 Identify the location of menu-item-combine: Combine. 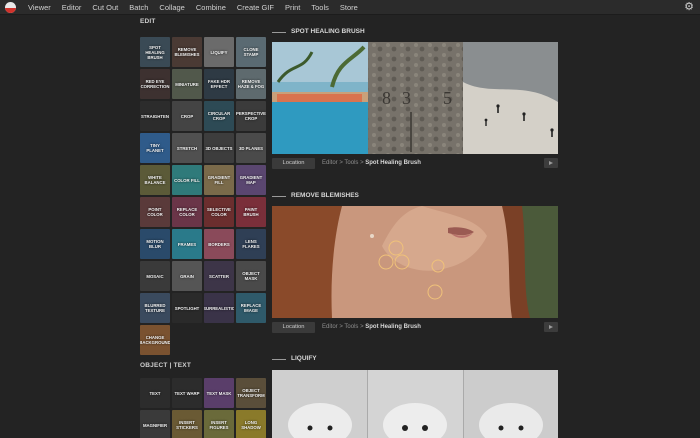
(211, 7).